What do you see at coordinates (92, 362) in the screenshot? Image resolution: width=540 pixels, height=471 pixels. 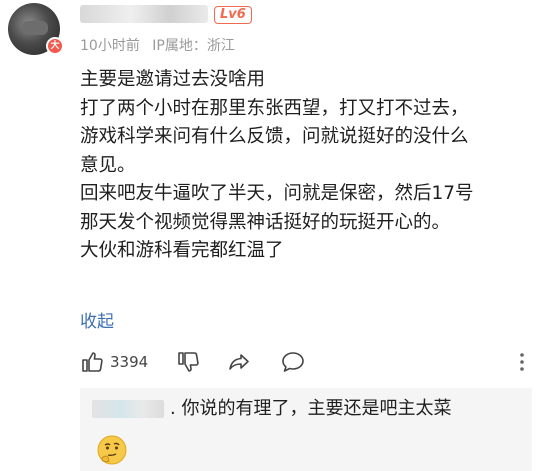 I see `thumbs-up-icon` at bounding box center [92, 362].